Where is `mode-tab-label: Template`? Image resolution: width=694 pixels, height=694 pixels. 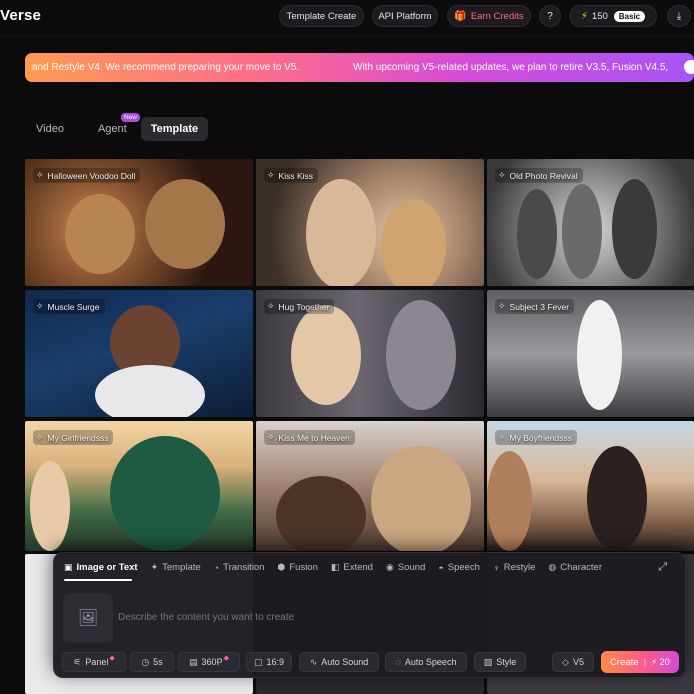
mode-tab-label: Template is located at coordinates (181, 567).